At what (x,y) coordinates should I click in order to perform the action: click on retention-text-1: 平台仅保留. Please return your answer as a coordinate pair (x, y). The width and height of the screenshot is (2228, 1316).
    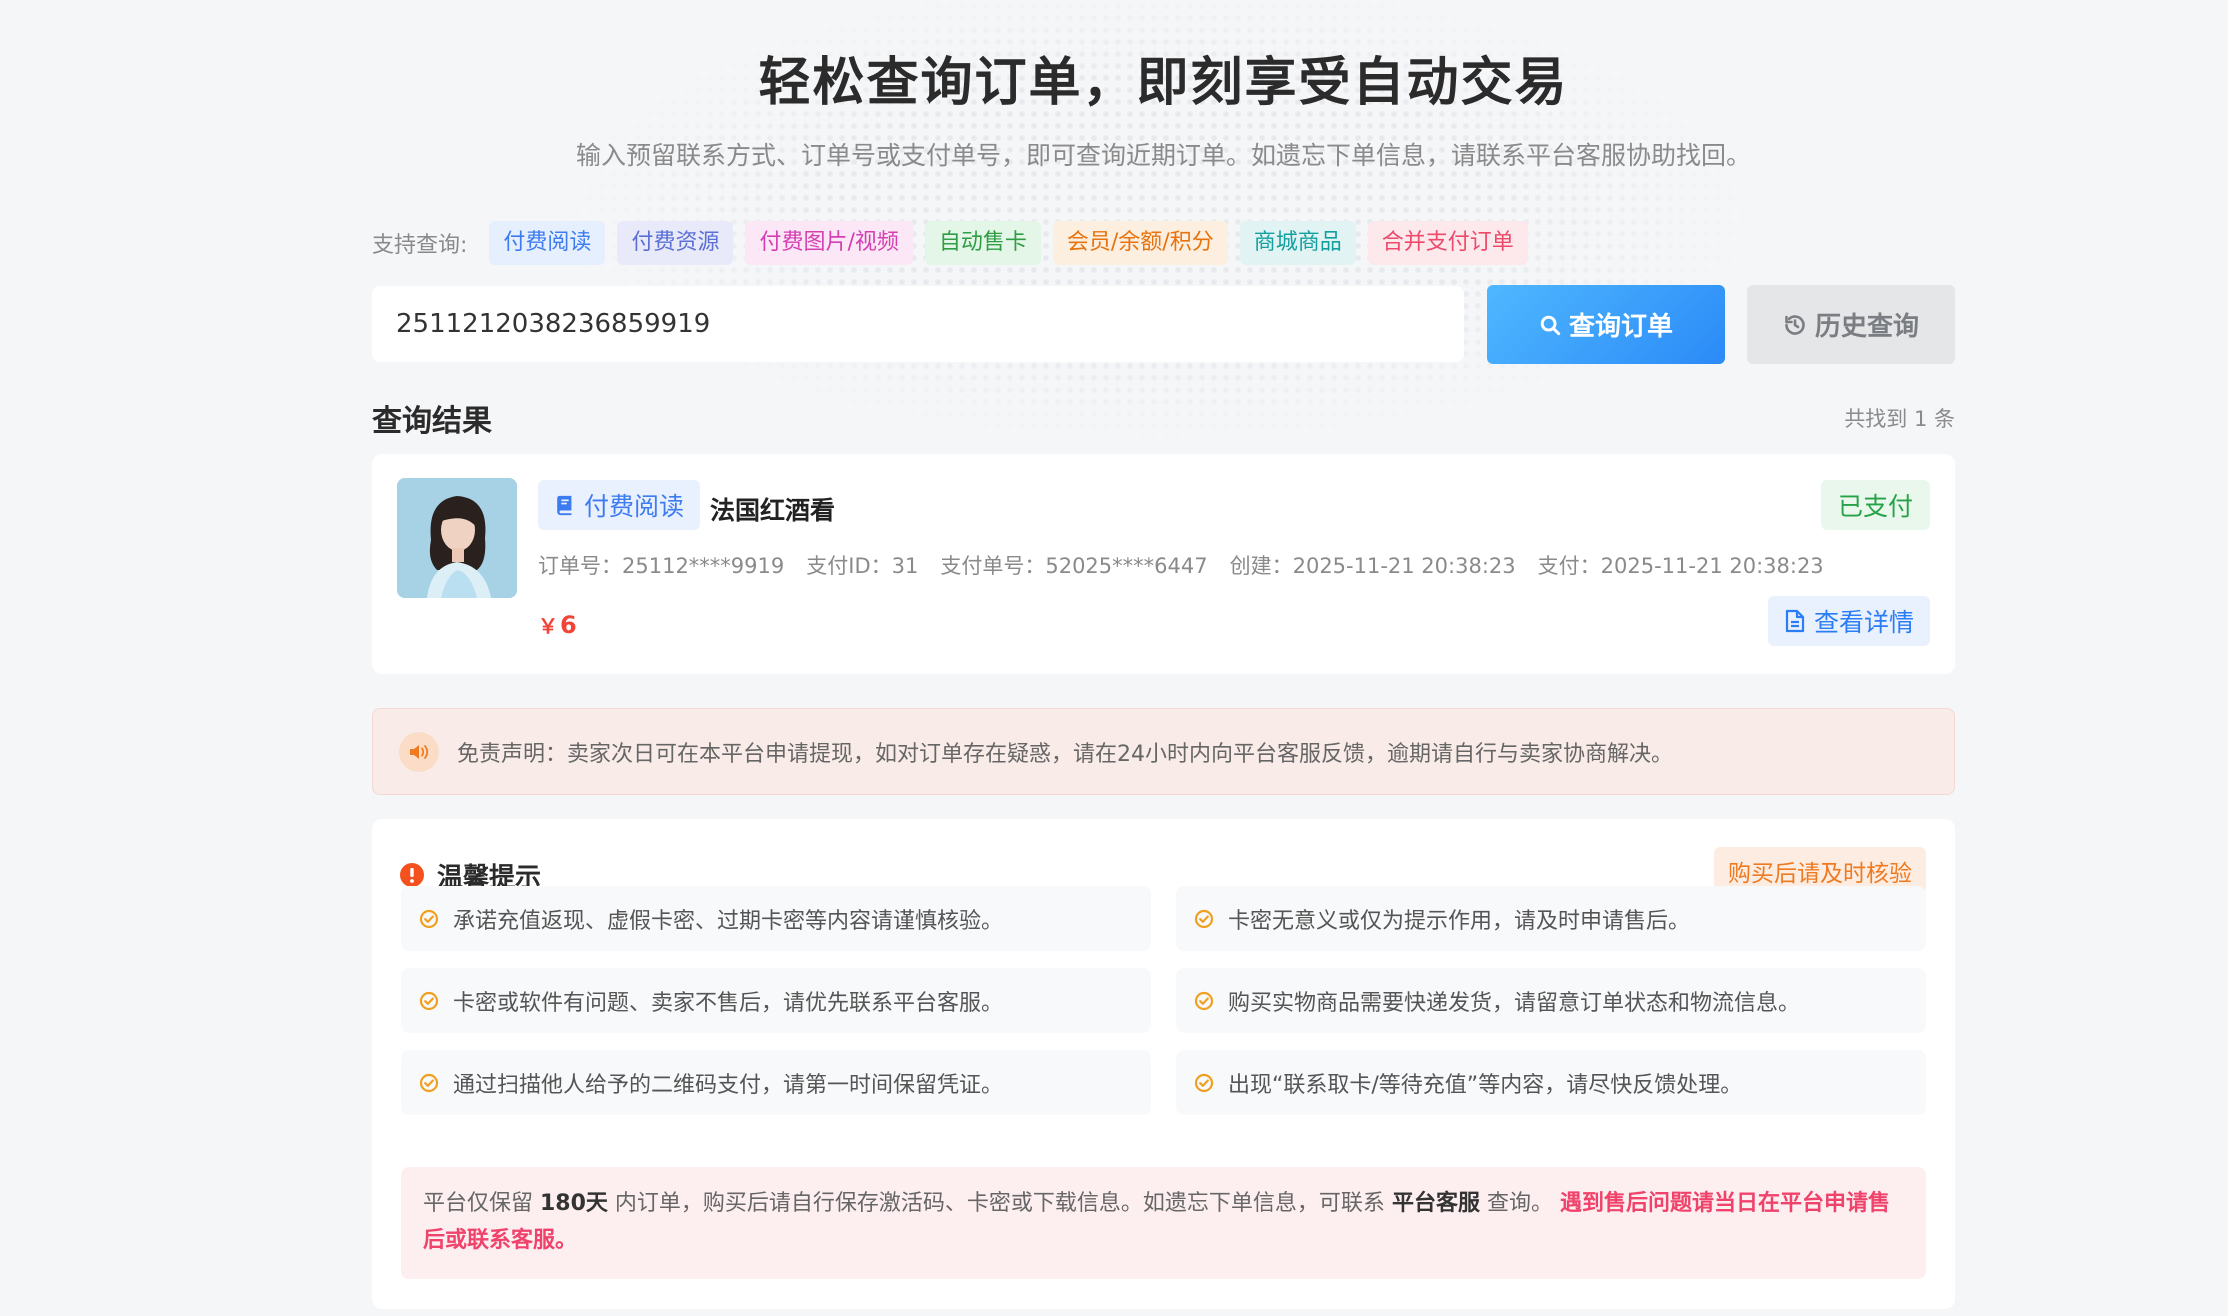
    Looking at the image, I should click on (481, 1203).